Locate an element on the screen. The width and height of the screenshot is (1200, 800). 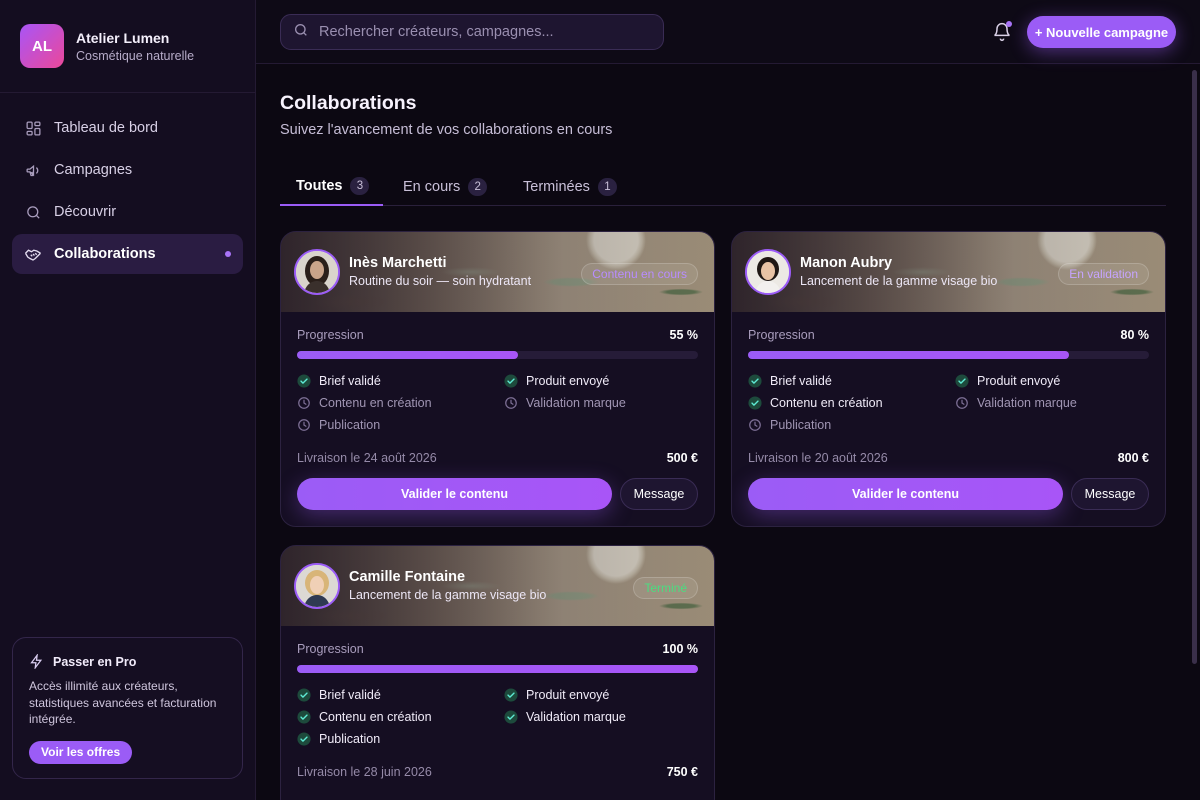
progress-label: Progression is located at coordinates (781, 335).